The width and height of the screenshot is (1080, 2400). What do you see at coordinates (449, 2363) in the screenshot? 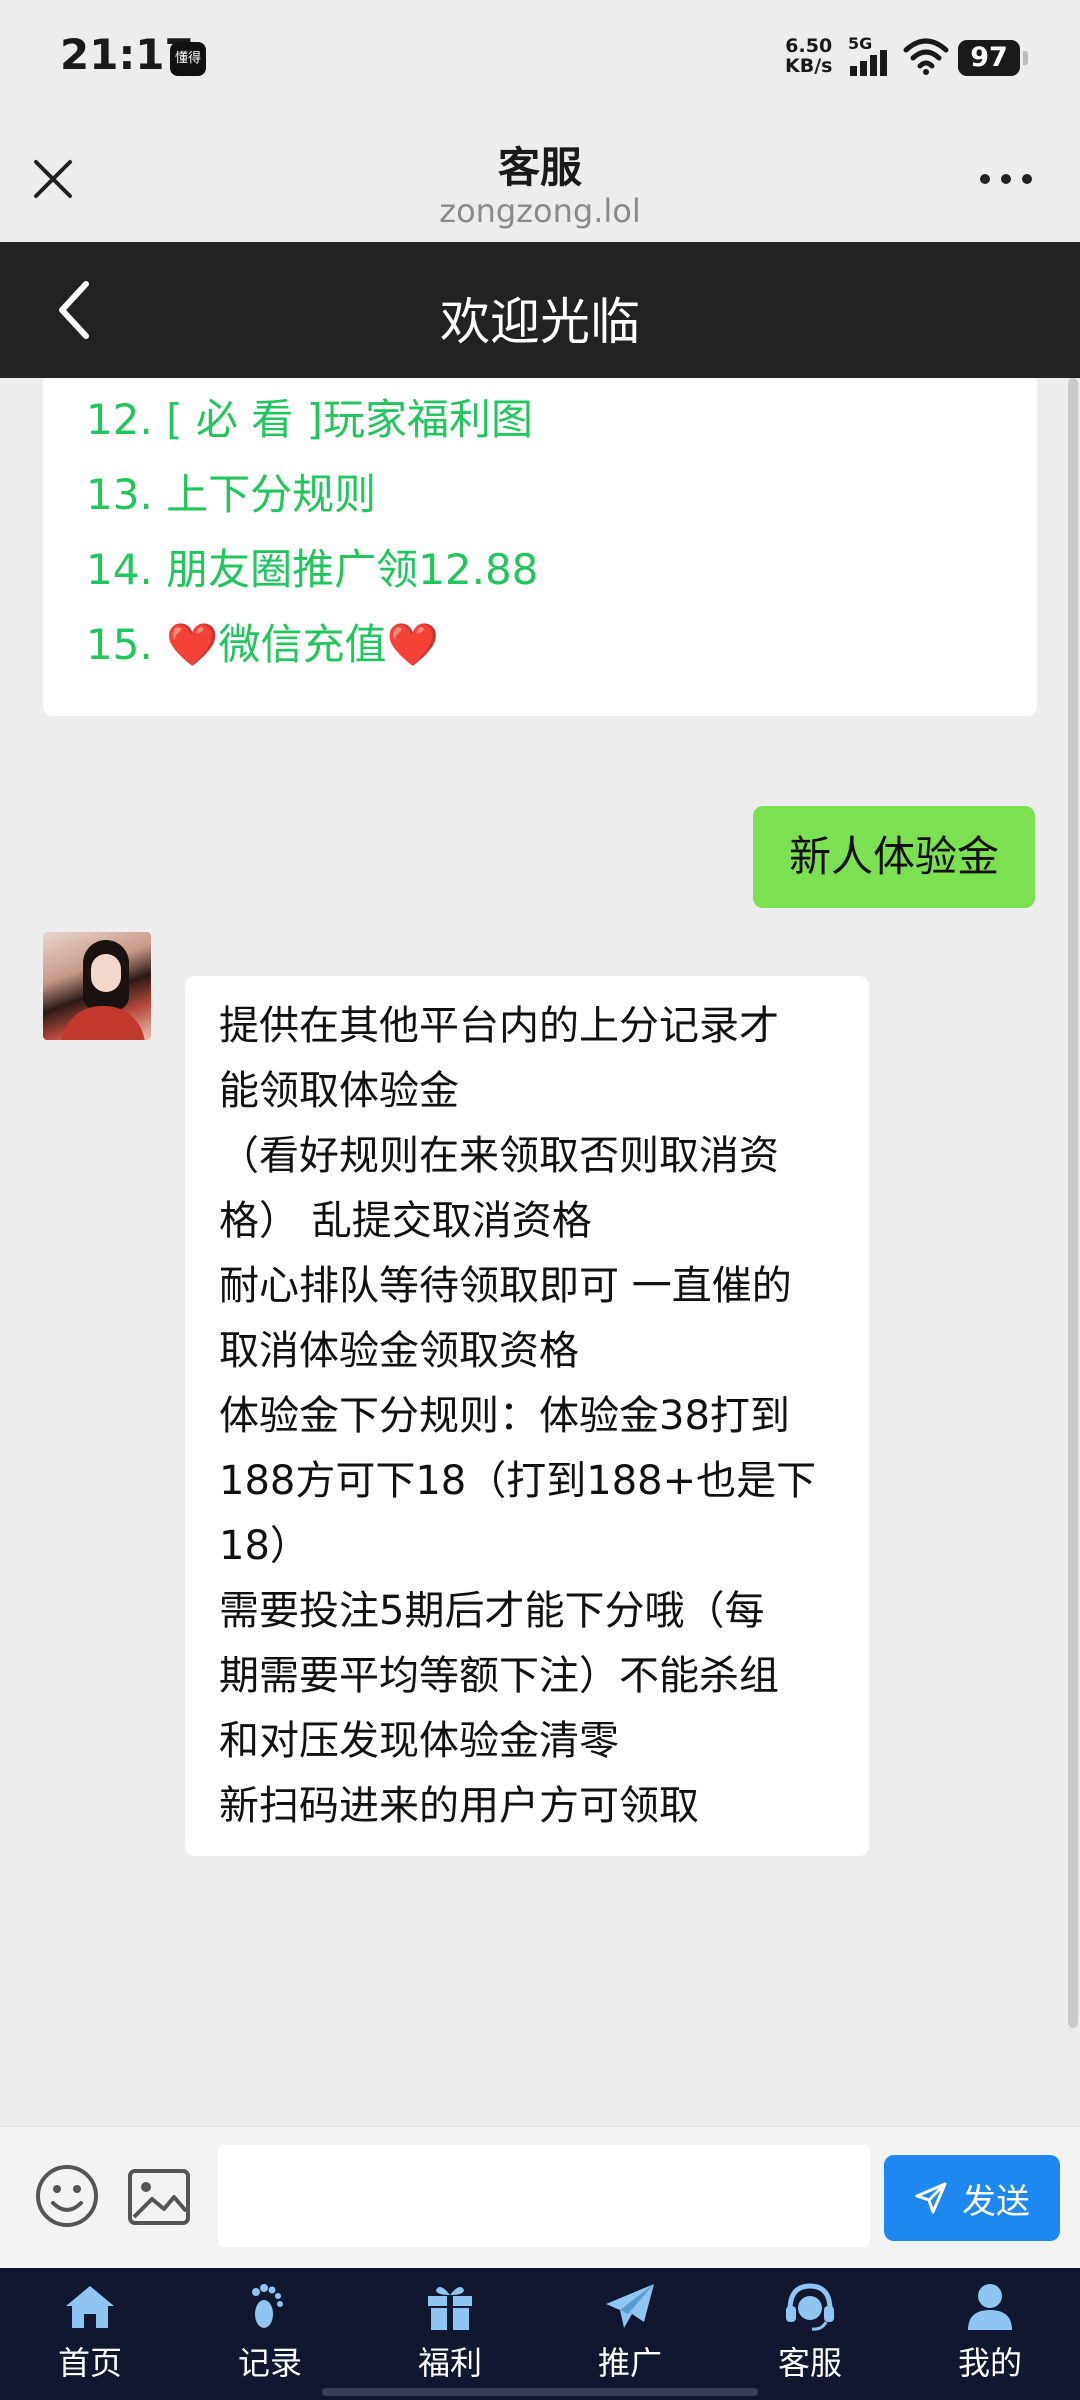
I see `nav-label: 福利` at bounding box center [449, 2363].